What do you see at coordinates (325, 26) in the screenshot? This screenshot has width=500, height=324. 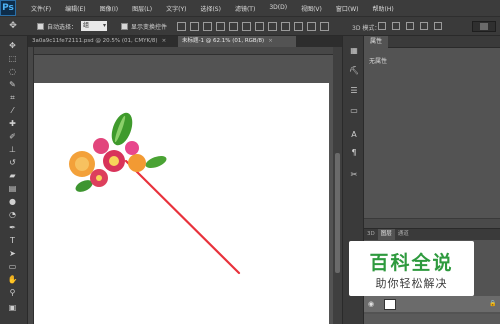 I see `distribute-right-icon` at bounding box center [325, 26].